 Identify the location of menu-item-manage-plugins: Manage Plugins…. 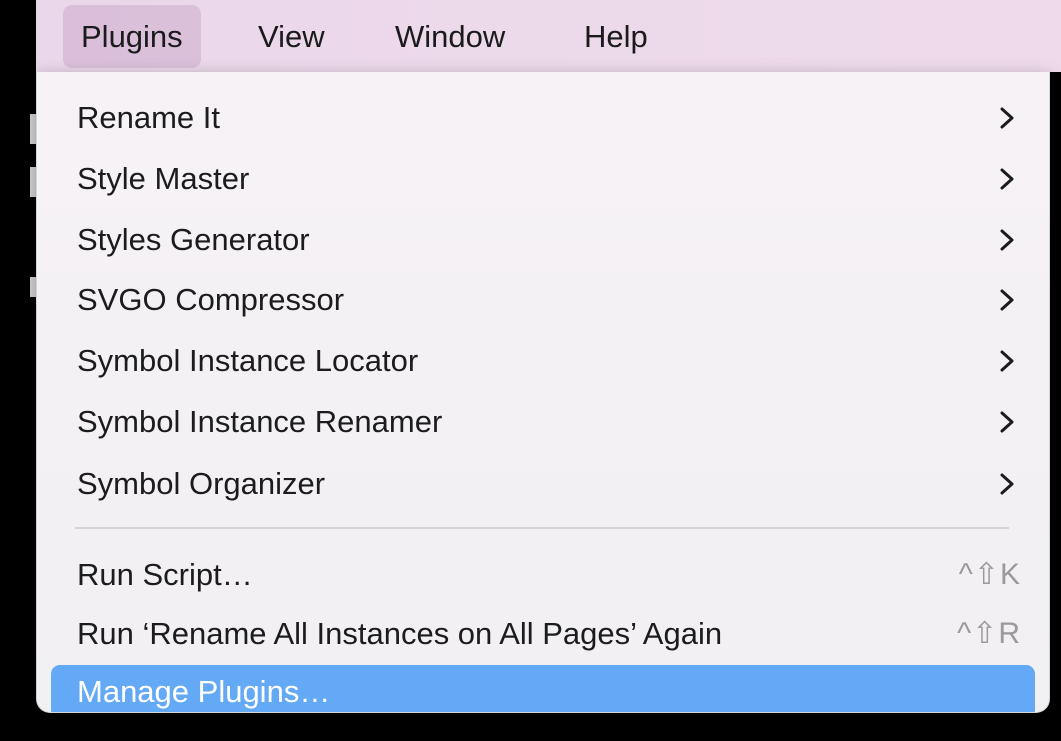
(543, 688).